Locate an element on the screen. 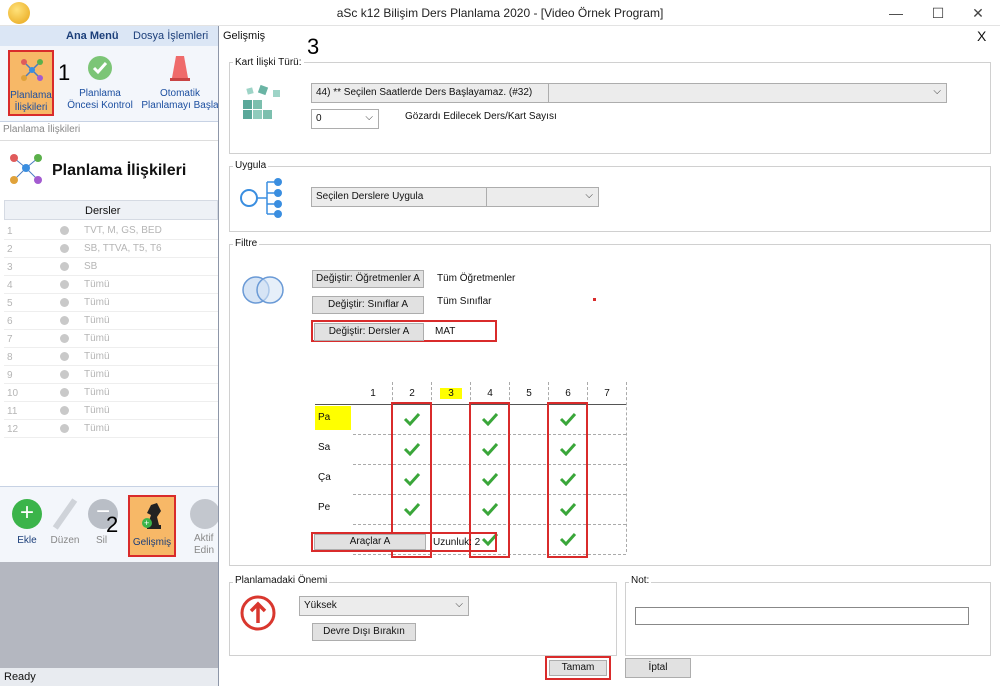  row-number: 10 is located at coordinates (13, 393).